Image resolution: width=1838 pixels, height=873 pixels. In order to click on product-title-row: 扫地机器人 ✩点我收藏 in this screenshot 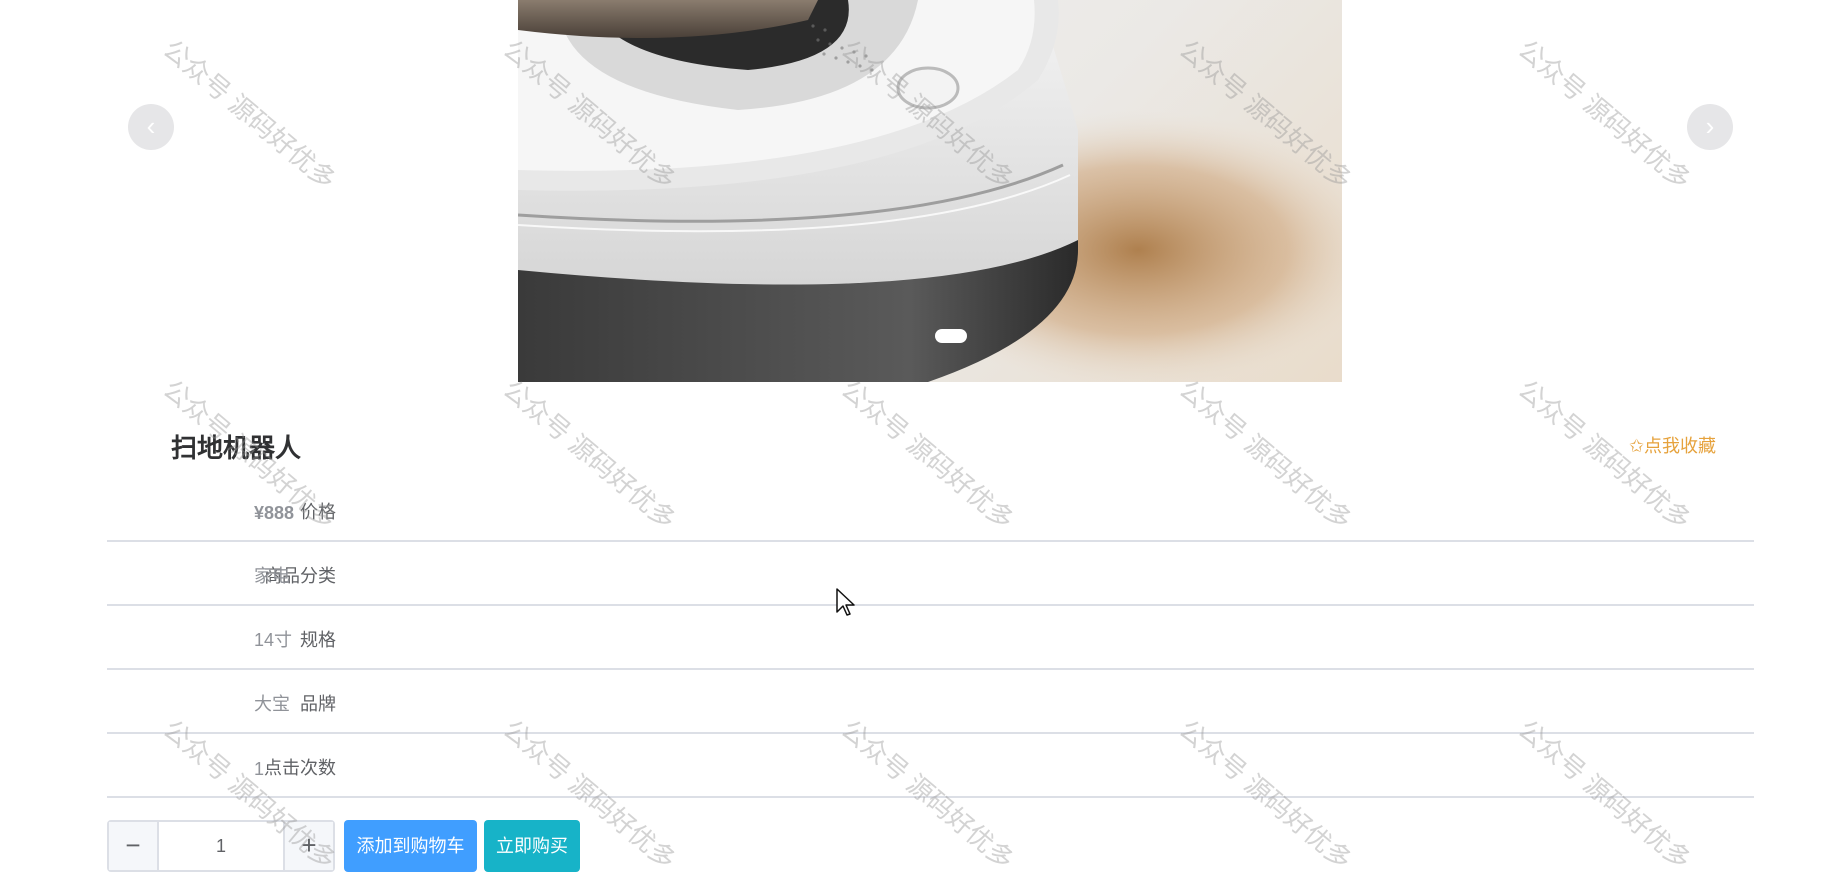, I will do `click(930, 443)`.